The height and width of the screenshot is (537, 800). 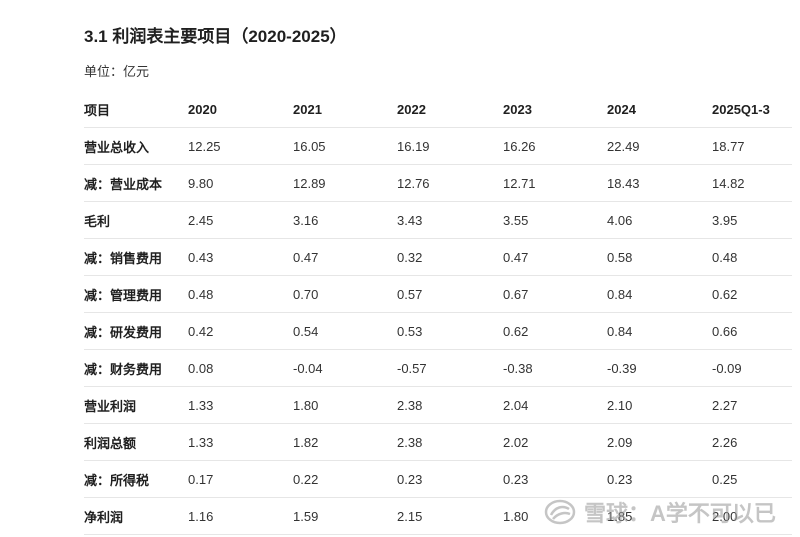 I want to click on table-cell: 1.85, so click(x=659, y=516).